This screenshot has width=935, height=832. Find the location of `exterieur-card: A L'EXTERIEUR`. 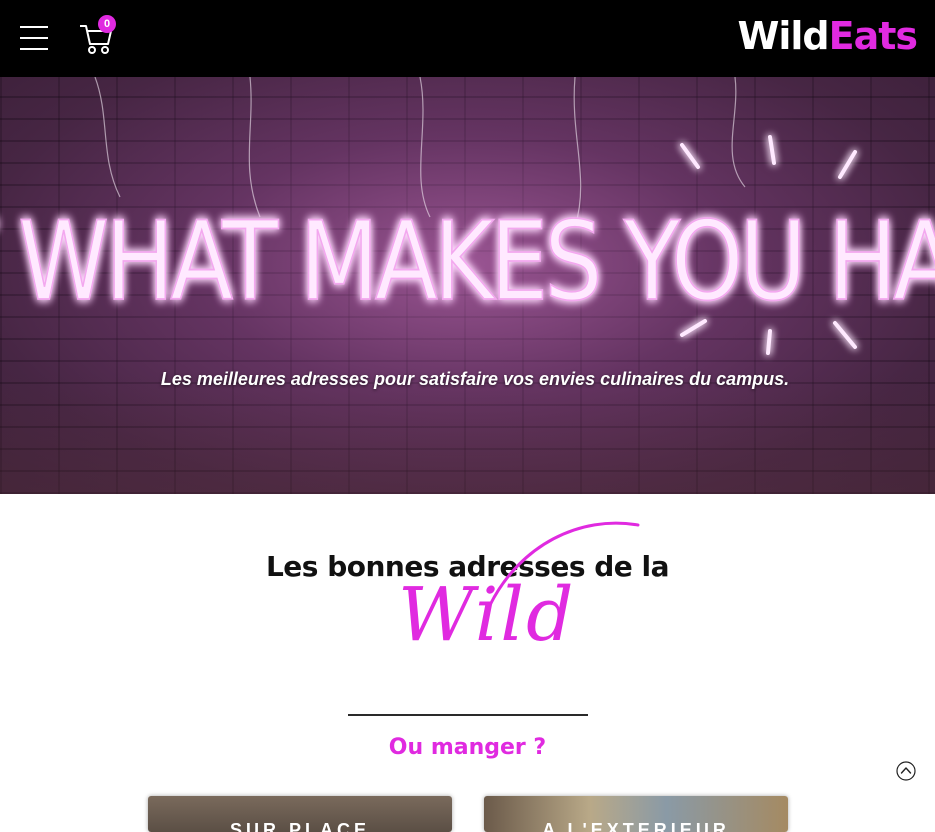

exterieur-card: A L'EXTERIEUR is located at coordinates (636, 814).